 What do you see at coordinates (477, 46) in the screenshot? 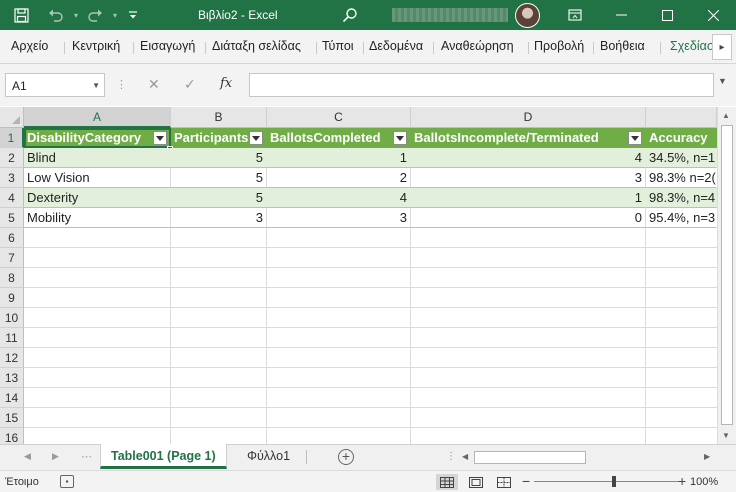
I see `tab-review: Αναθεώρηση` at bounding box center [477, 46].